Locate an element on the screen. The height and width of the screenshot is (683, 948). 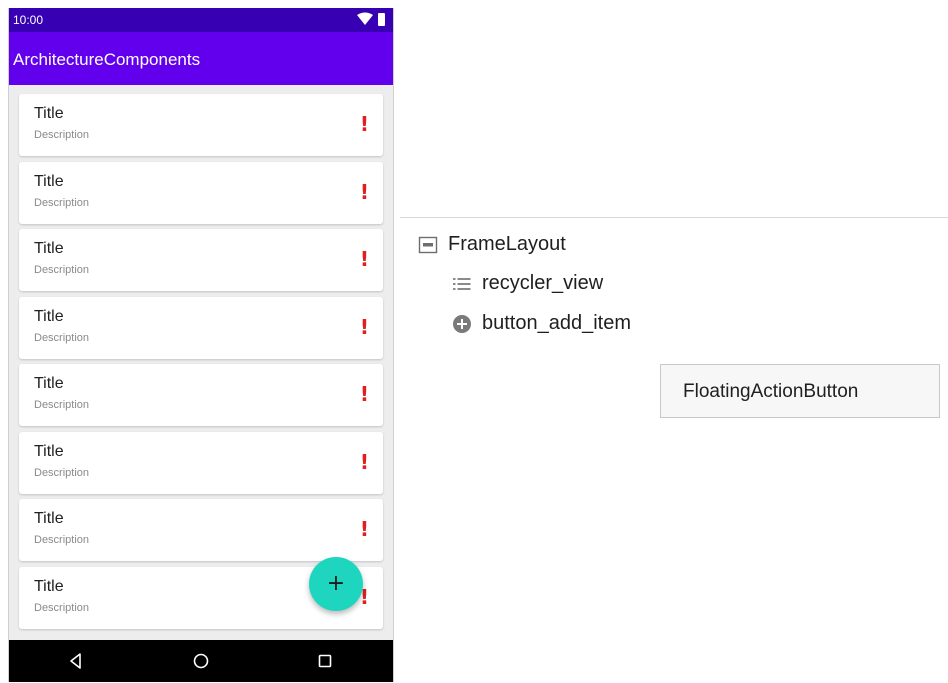
status-time: 10:00 is located at coordinates (28, 20).